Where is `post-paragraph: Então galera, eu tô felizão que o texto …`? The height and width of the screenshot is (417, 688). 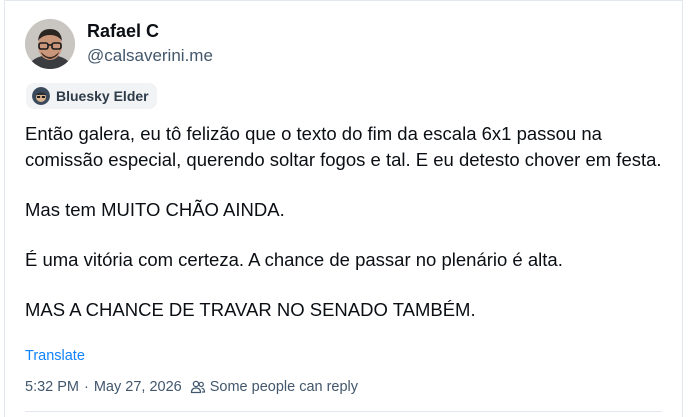 post-paragraph: Então galera, eu tô felizão que o texto … is located at coordinates (343, 146).